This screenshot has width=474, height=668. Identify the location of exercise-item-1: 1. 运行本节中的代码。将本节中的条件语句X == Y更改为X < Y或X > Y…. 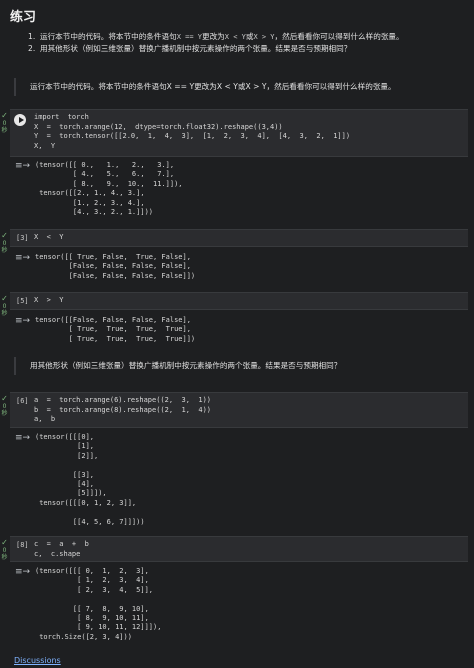
(248, 37).